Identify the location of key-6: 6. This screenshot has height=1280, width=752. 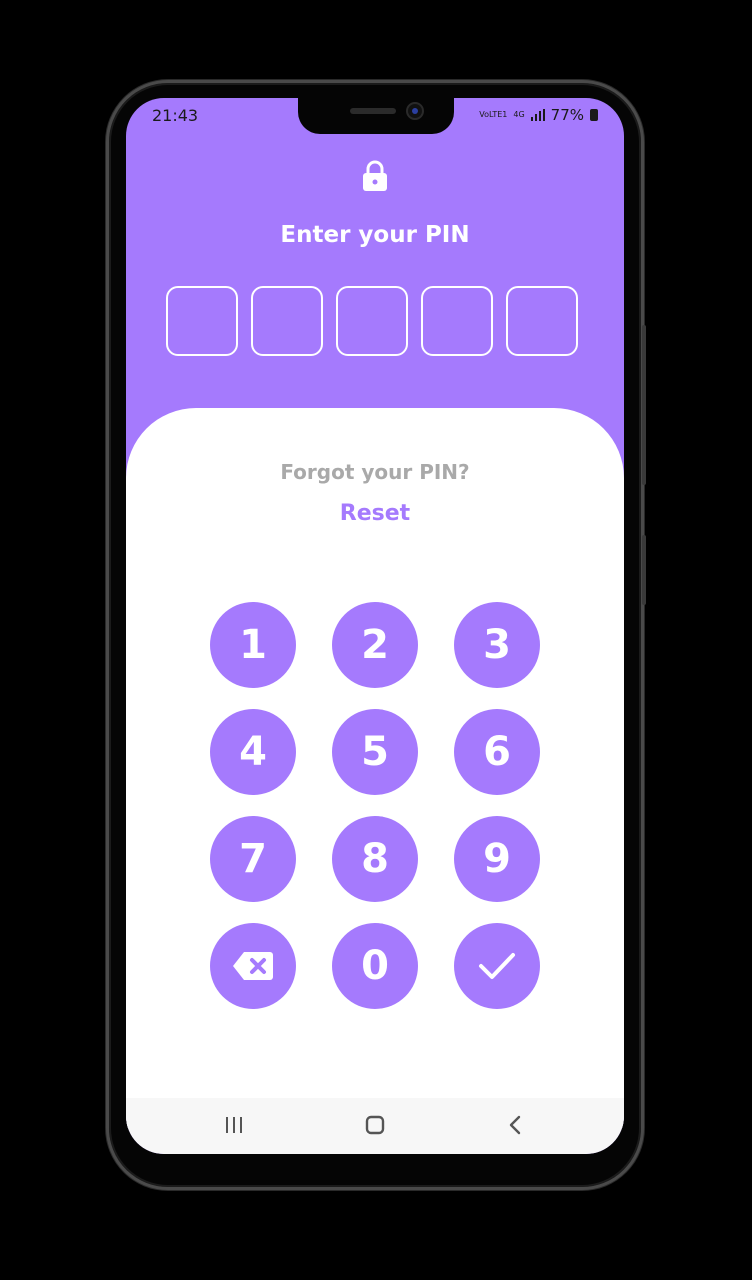
(497, 752).